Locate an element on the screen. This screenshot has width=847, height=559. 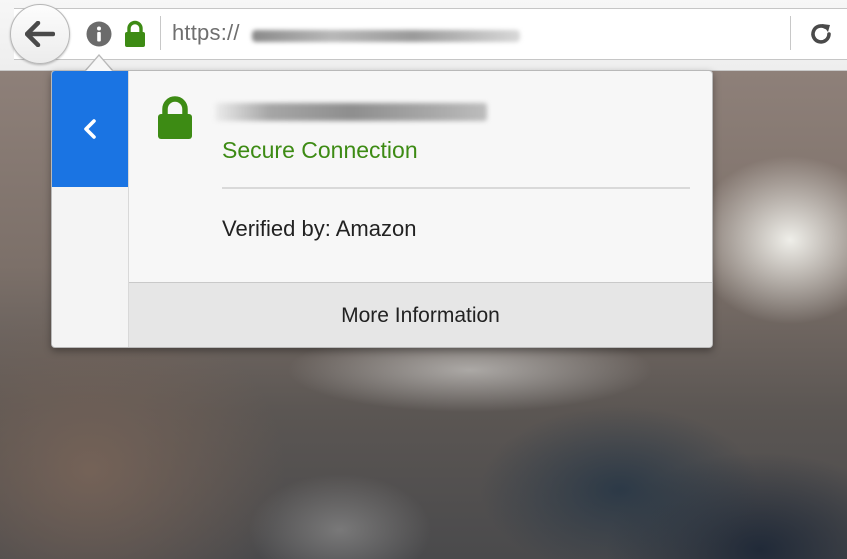
more-information-button: More Information is located at coordinates (420, 314).